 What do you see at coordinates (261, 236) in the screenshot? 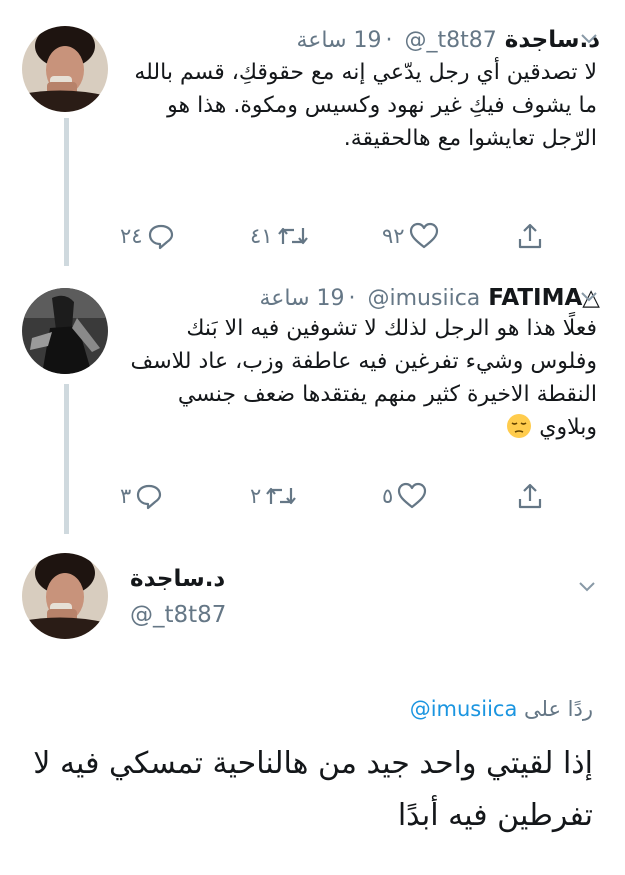
I see `retweet-count: ٤١` at bounding box center [261, 236].